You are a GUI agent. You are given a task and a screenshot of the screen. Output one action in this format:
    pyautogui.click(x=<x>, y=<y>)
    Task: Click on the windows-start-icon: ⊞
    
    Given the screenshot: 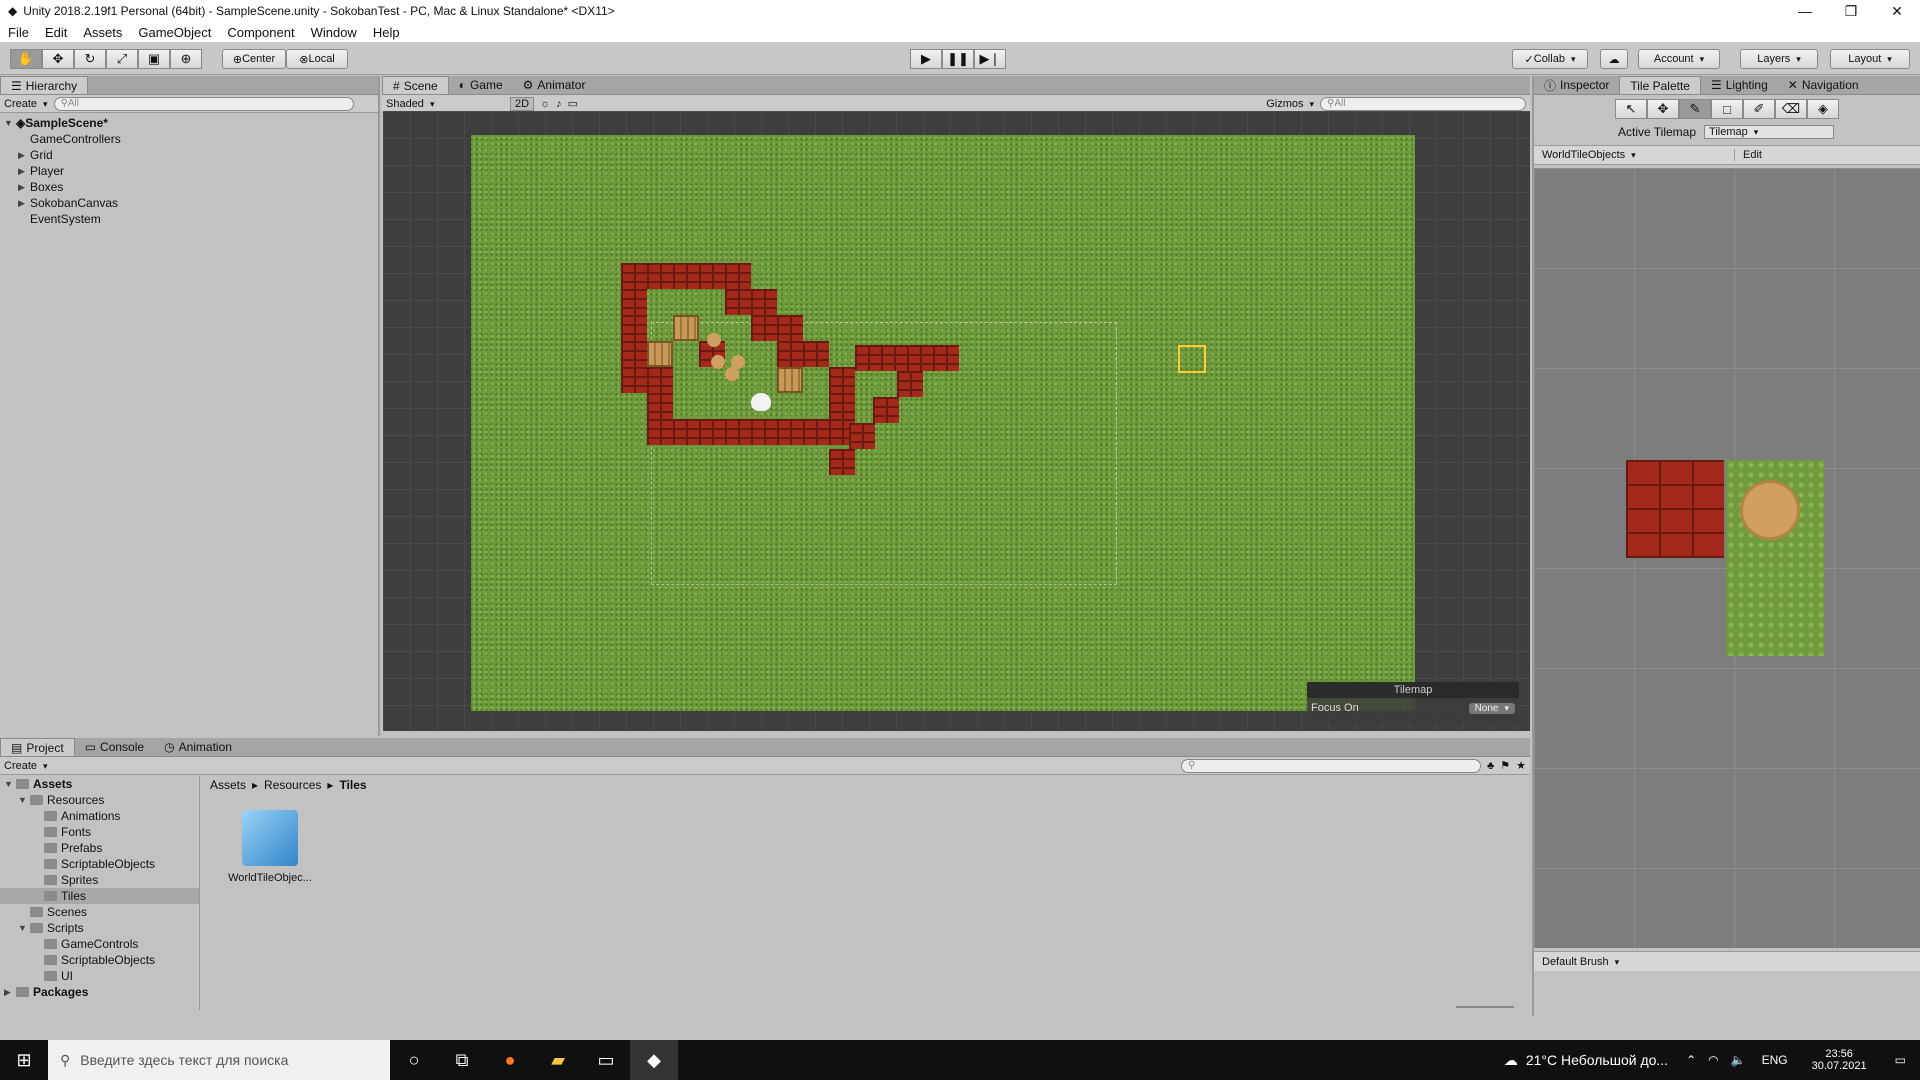 What is the action you would take?
    pyautogui.click(x=24, y=1060)
    